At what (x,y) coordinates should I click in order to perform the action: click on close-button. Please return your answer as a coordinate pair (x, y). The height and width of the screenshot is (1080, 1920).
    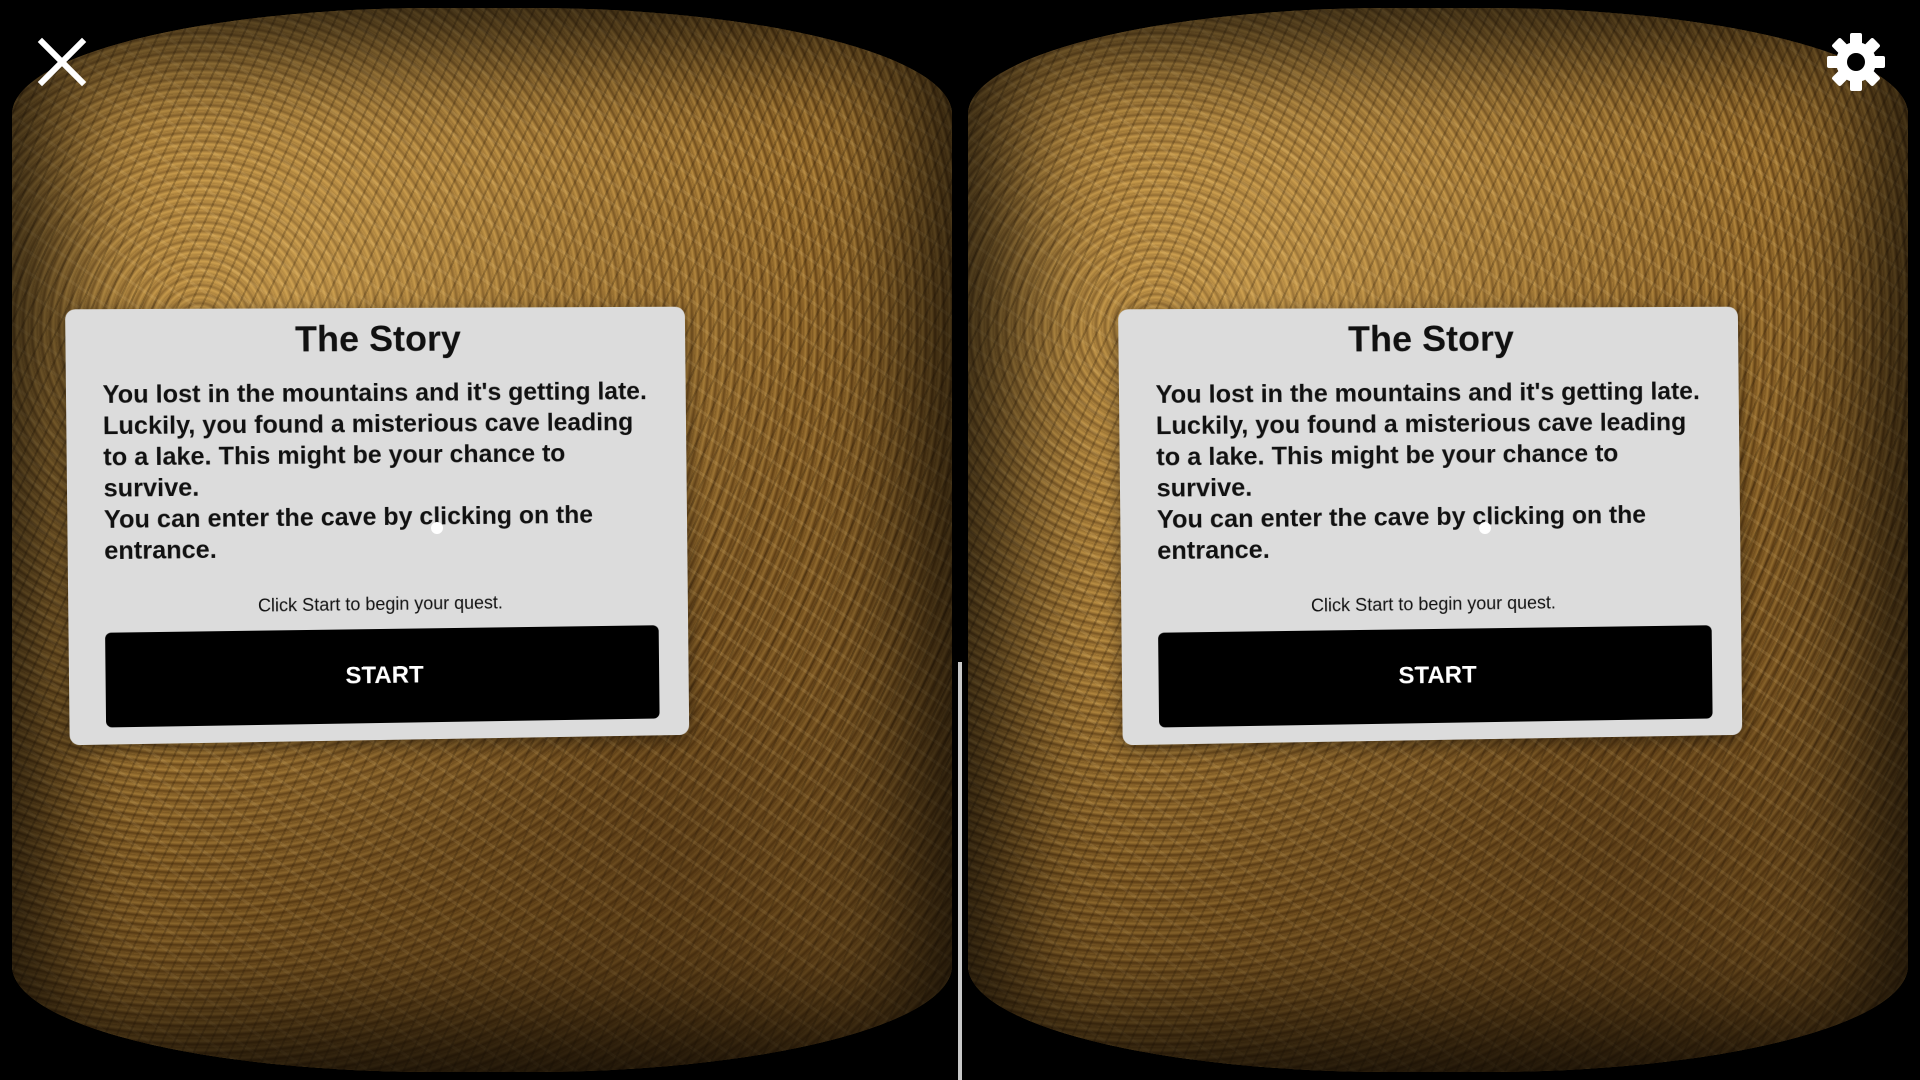
    Looking at the image, I should click on (62, 62).